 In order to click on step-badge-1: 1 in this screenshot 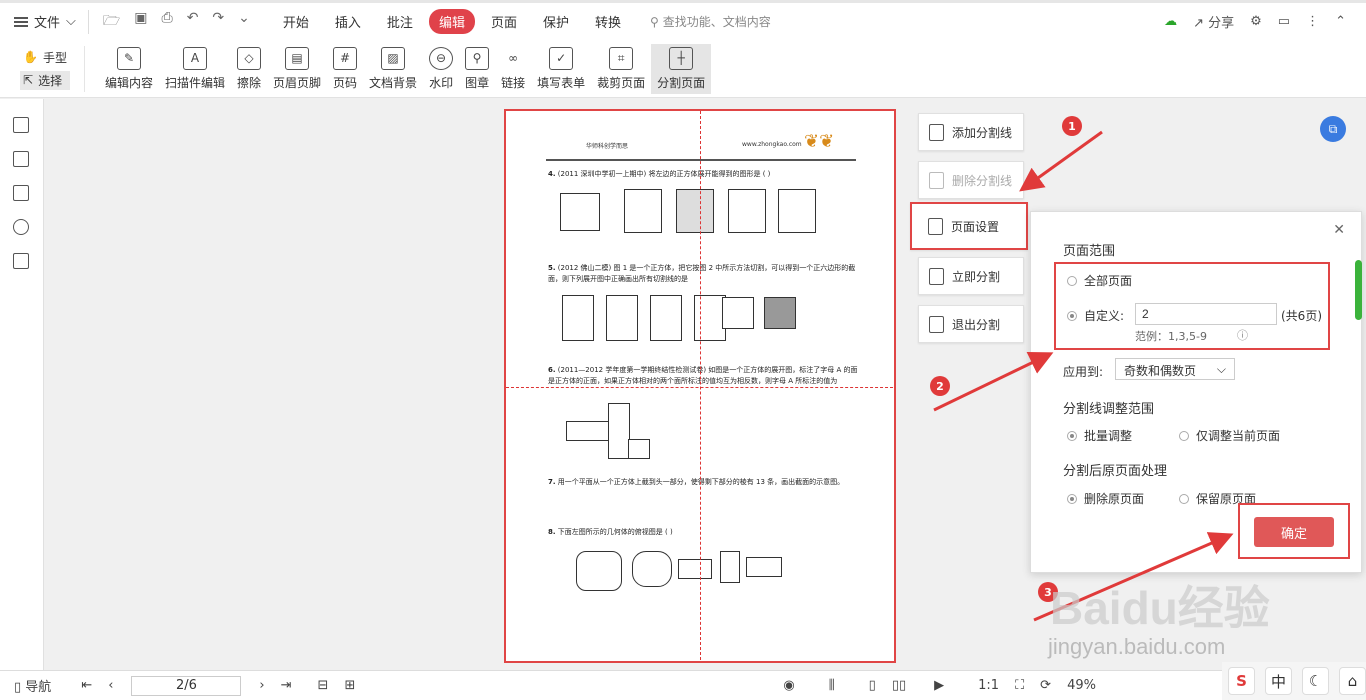, I will do `click(1072, 126)`.